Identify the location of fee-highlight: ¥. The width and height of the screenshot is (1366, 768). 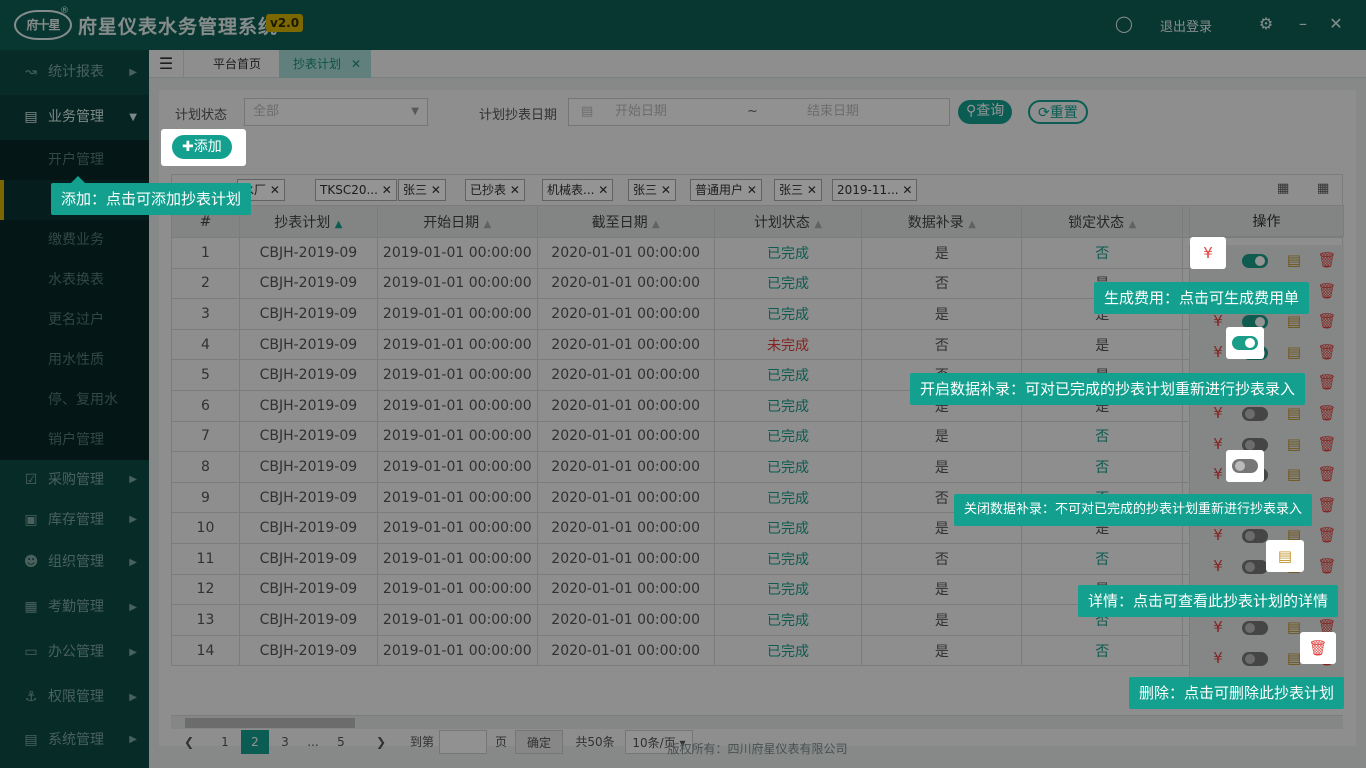
(1208, 253).